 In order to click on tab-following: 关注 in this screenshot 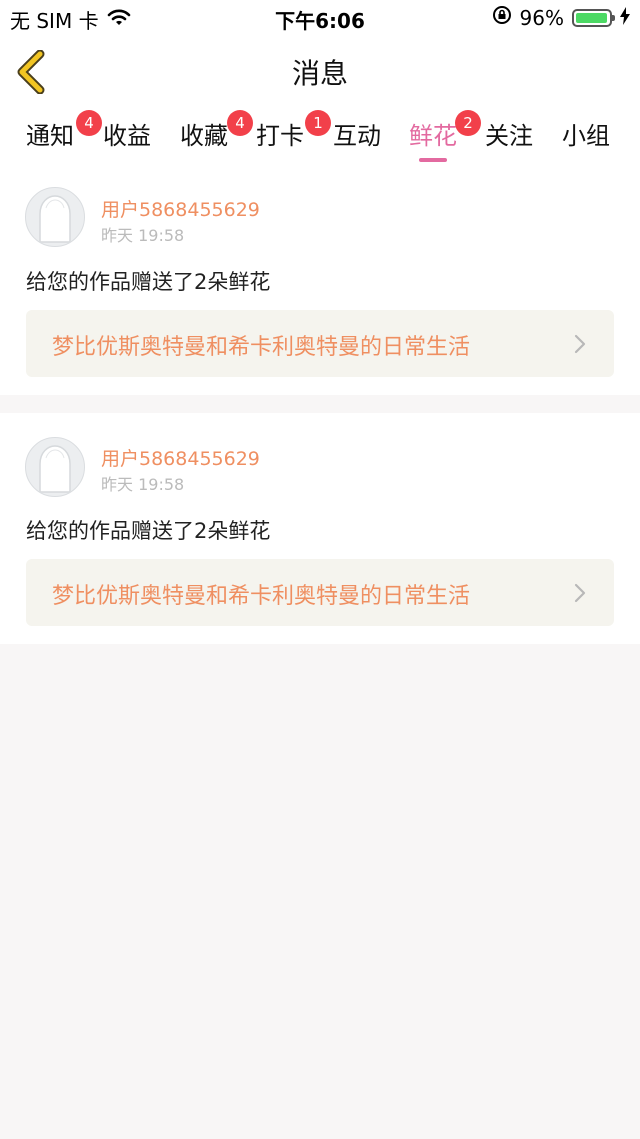, I will do `click(509, 138)`.